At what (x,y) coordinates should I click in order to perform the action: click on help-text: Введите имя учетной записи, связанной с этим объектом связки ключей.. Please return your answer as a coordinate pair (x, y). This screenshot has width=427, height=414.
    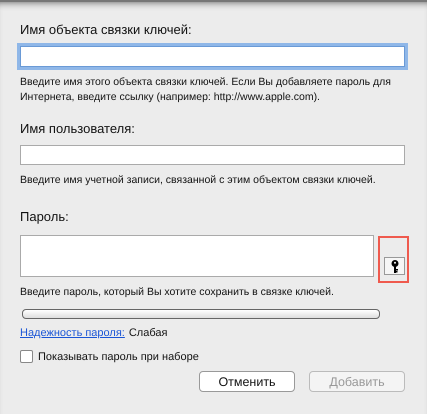
    Looking at the image, I should click on (198, 180).